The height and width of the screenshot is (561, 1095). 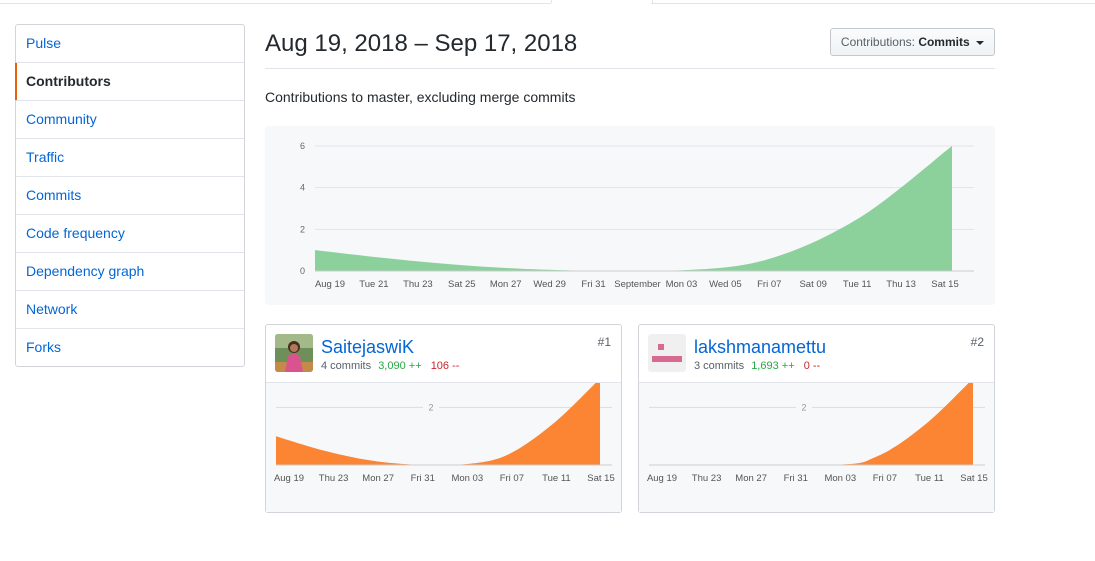 I want to click on sidebar-item-forks: Forks, so click(x=130, y=347).